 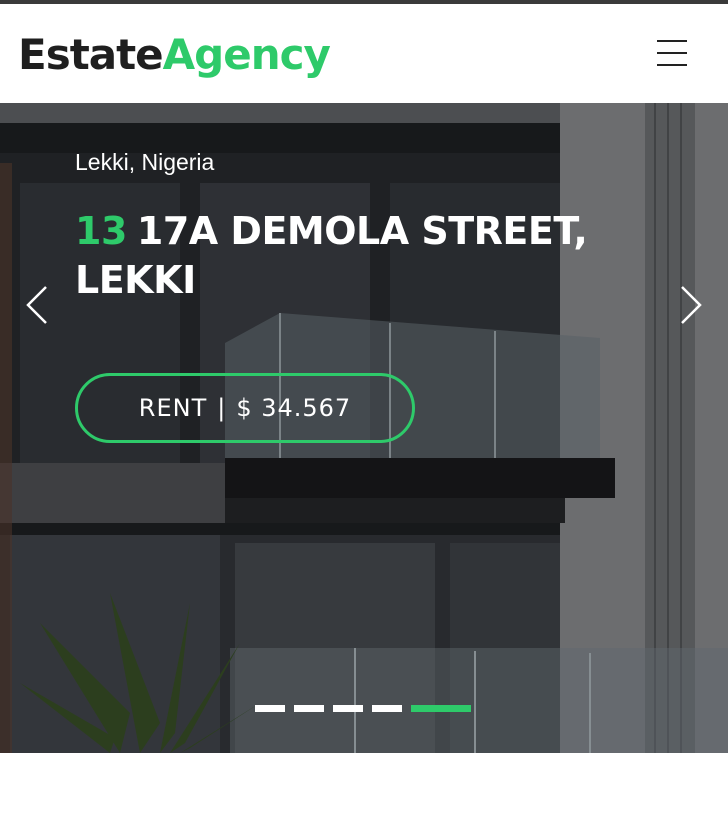 What do you see at coordinates (173, 408) in the screenshot?
I see `rent-label: RENT` at bounding box center [173, 408].